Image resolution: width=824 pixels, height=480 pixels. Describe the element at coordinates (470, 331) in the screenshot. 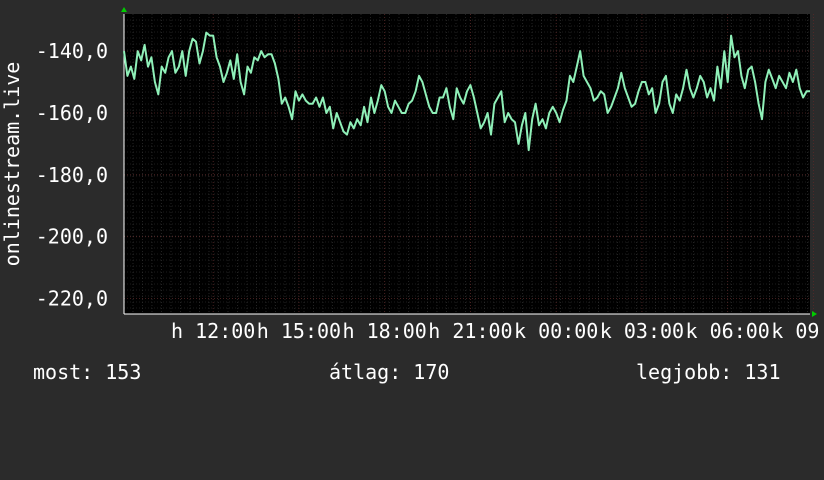

I see `x-tick-label: h 21:00` at that location.